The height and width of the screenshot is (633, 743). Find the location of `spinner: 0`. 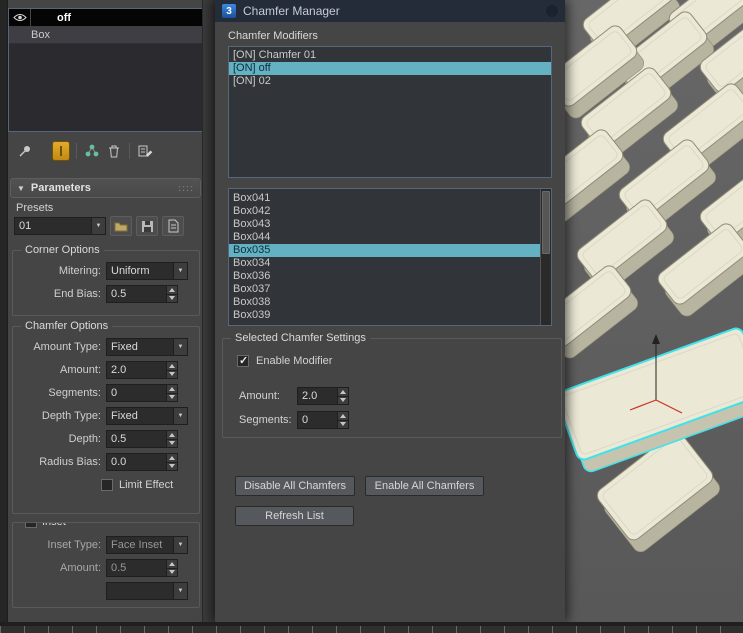

spinner: 0 is located at coordinates (142, 393).